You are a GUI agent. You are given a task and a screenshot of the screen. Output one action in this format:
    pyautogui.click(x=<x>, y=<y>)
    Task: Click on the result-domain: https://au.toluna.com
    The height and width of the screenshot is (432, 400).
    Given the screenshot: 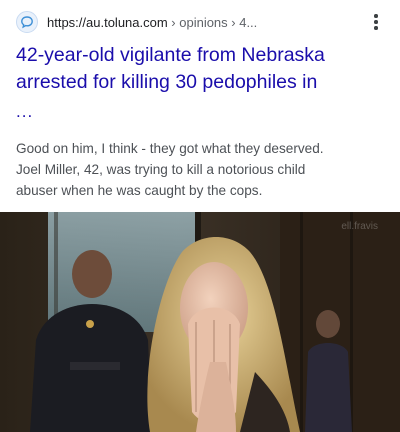 What is the action you would take?
    pyautogui.click(x=107, y=22)
    